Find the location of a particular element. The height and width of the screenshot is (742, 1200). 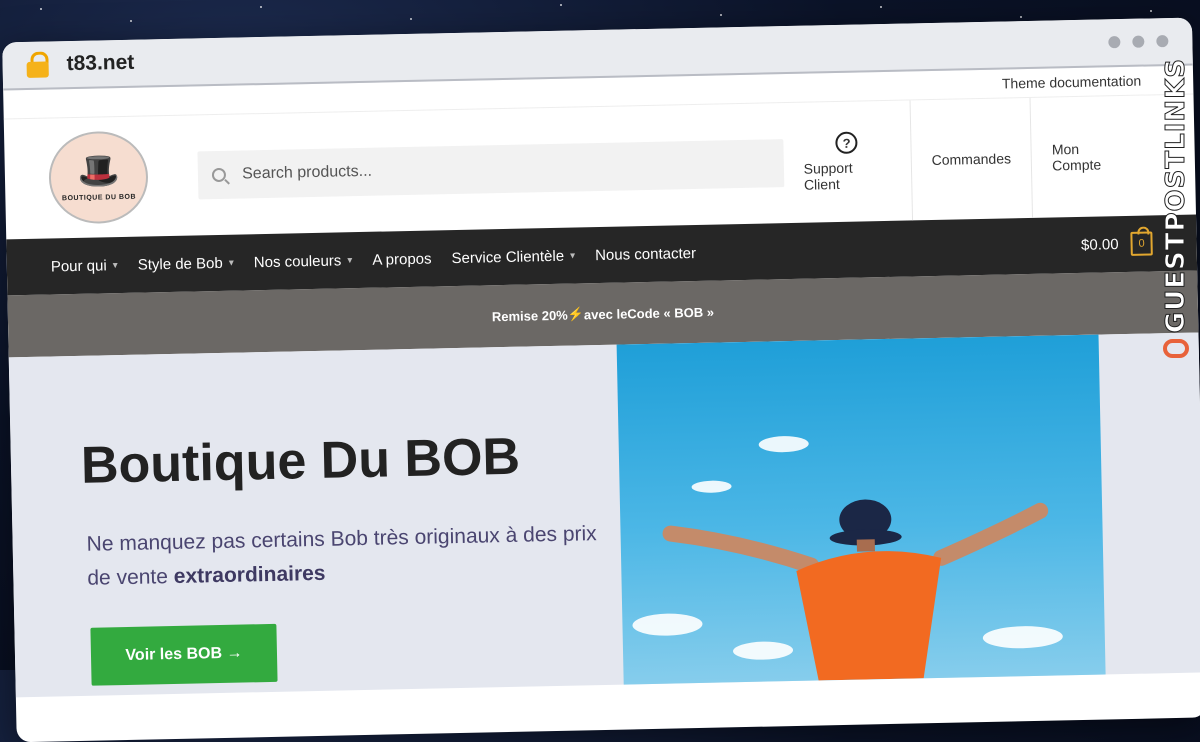

bucket-hat-icon: 🎩 is located at coordinates (98, 171).